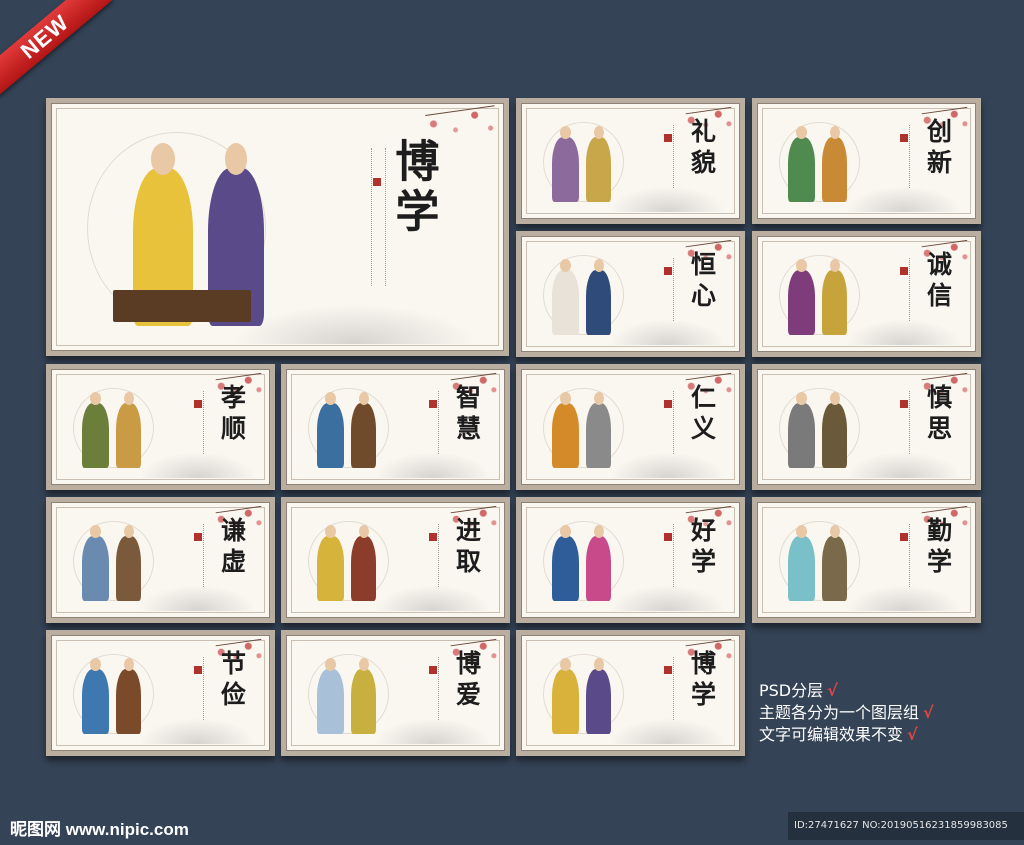 This screenshot has height=845, width=1024. Describe the element at coordinates (906, 826) in the screenshot. I see `image-id: ID:27471627 NO:20190516231859983085` at that location.